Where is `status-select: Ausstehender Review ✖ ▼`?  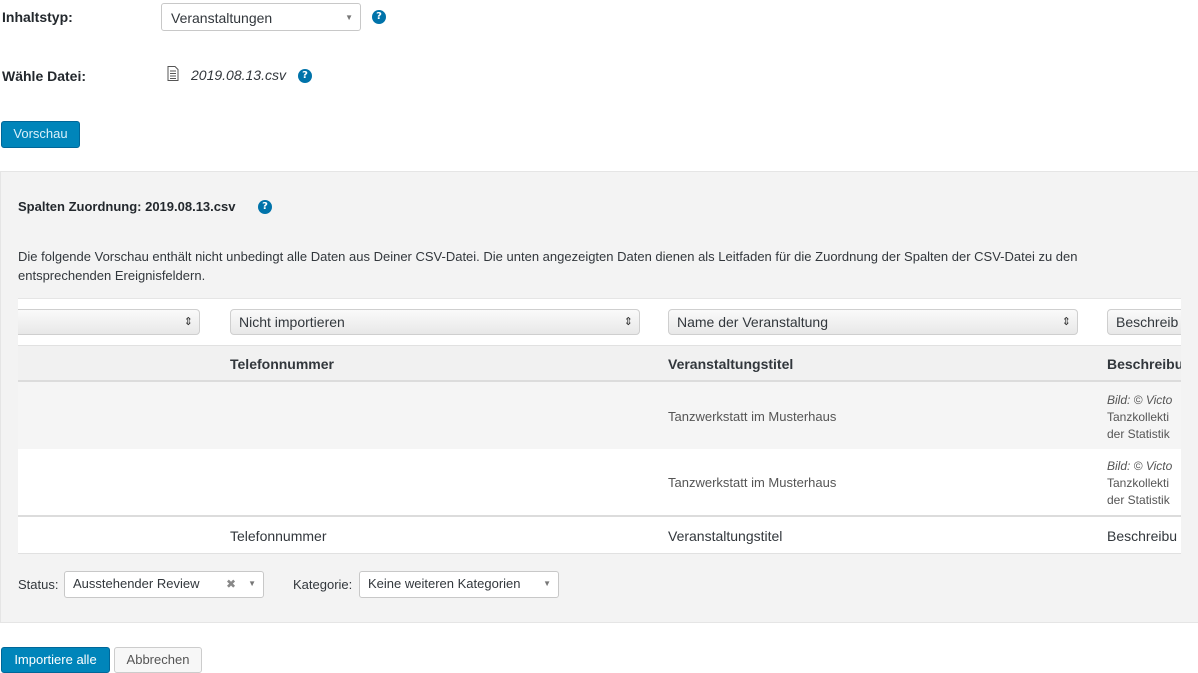
status-select: Ausstehender Review ✖ ▼ is located at coordinates (164, 584).